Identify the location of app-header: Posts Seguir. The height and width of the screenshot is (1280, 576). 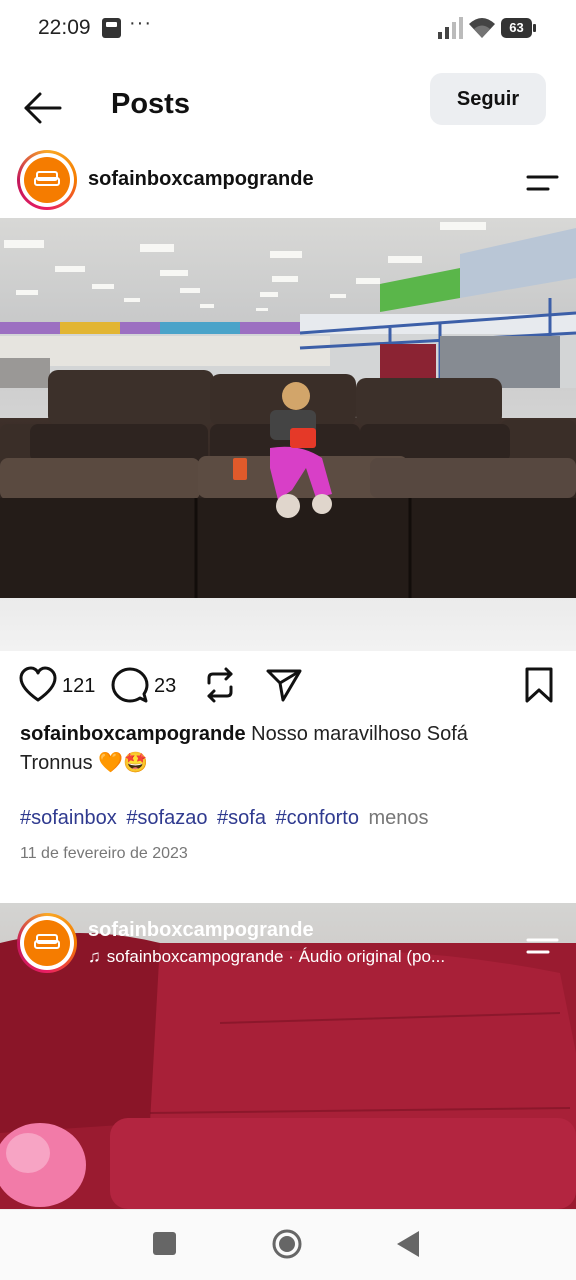
(288, 102).